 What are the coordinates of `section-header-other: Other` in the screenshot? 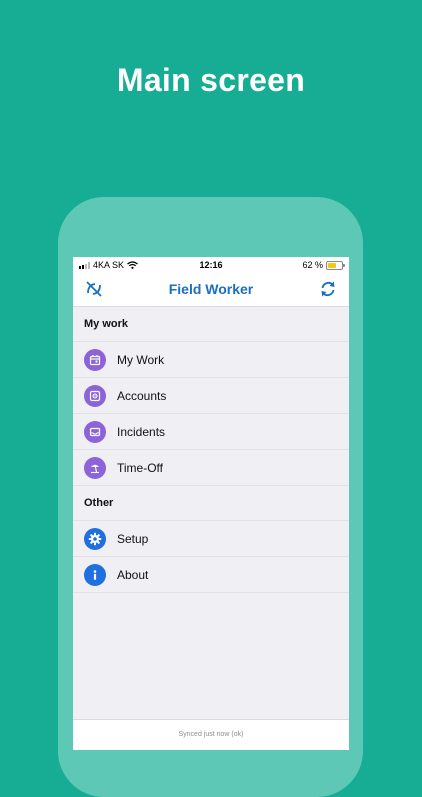 It's located at (211, 503).